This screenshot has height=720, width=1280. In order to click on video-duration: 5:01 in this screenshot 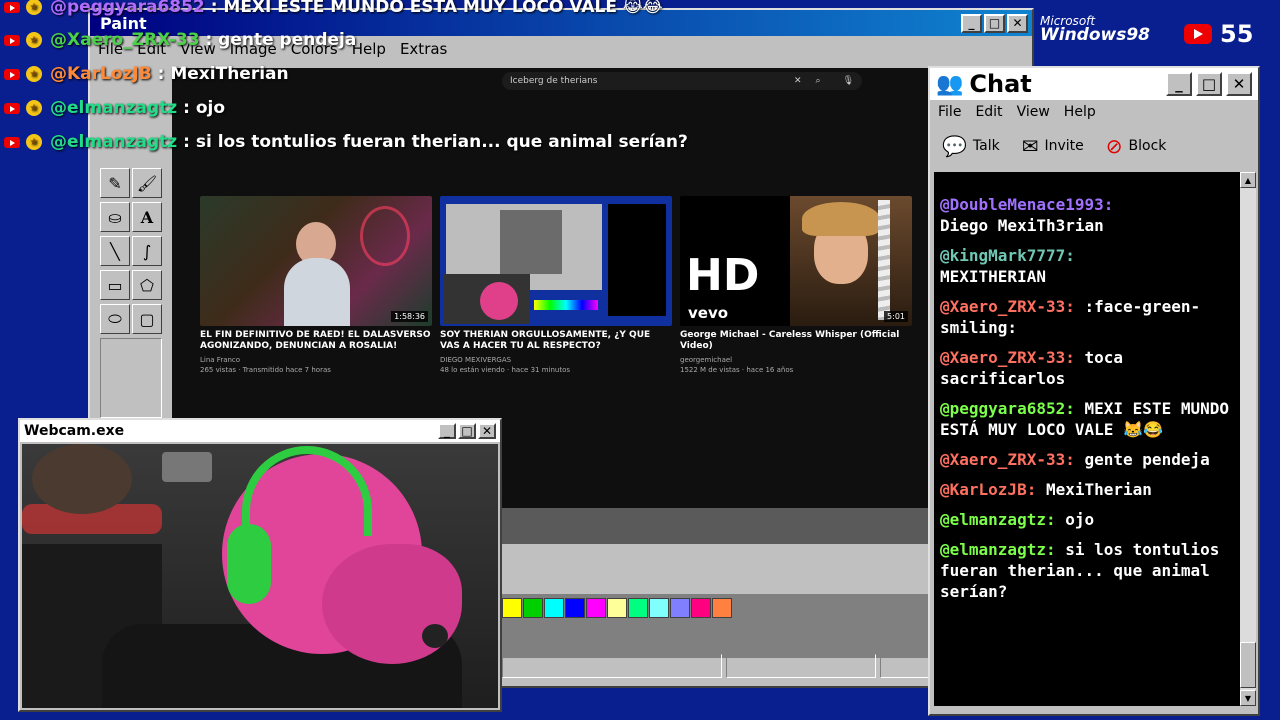, I will do `click(896, 316)`.